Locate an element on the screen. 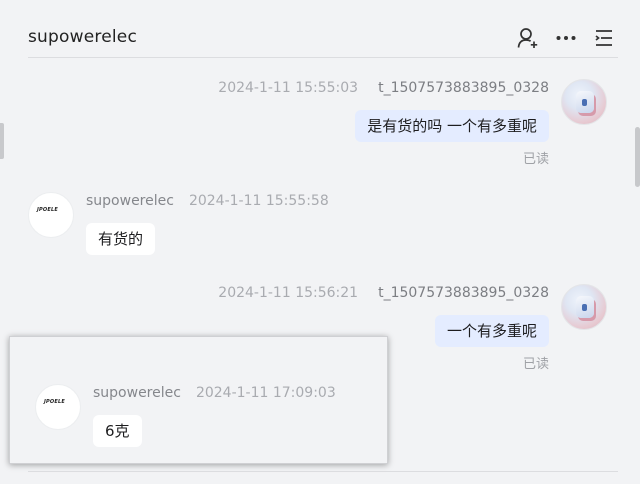 Image resolution: width=640 pixels, height=484 pixels. message-time: 2024-1-11 15:56:21 is located at coordinates (288, 293).